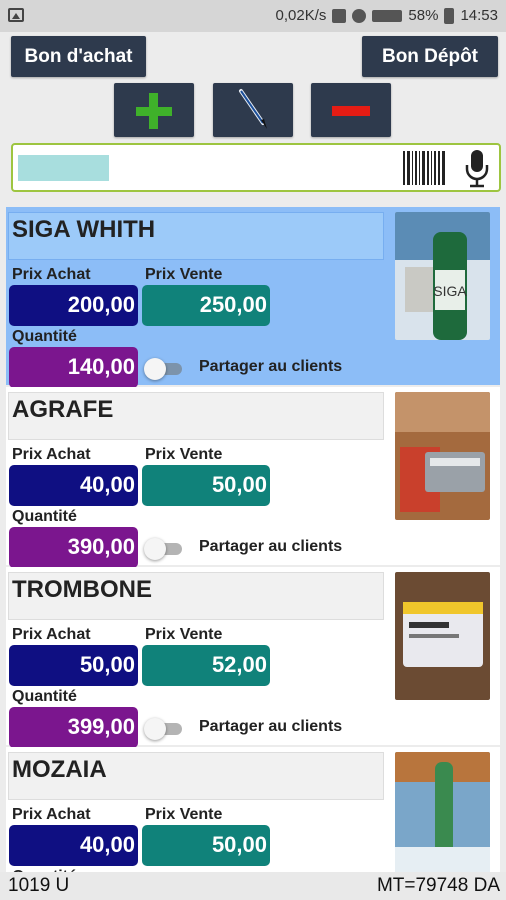 This screenshot has width=506, height=900. Describe the element at coordinates (73, 367) in the screenshot. I see `quantite-value: 140,00` at that location.